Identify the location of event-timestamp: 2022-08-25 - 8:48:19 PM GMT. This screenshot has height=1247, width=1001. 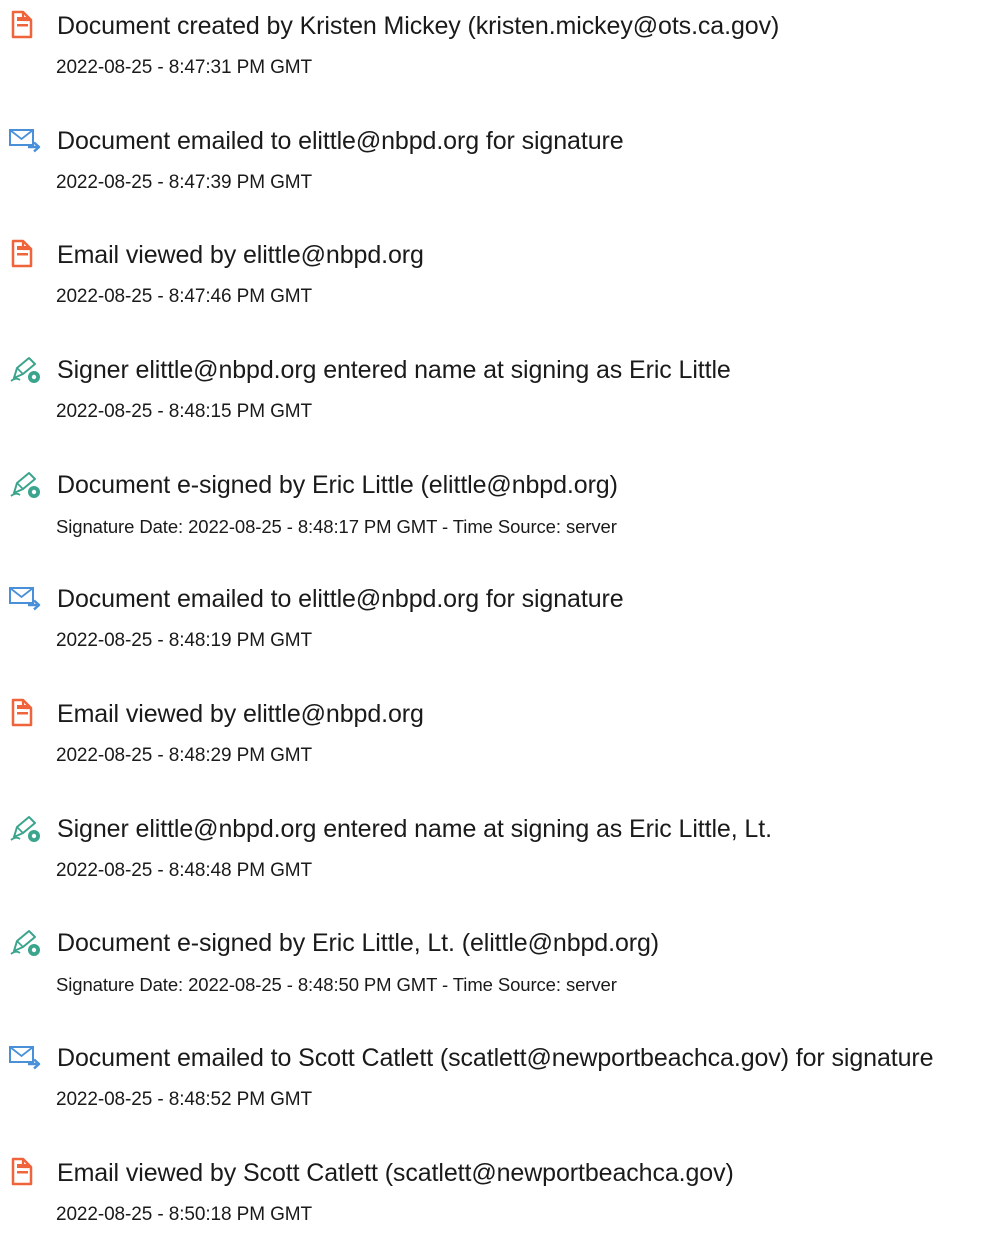
(184, 640).